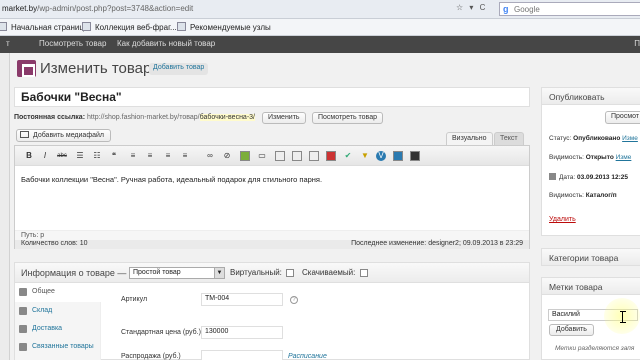 The height and width of the screenshot is (360, 640). I want to click on help-icon: ?, so click(294, 300).